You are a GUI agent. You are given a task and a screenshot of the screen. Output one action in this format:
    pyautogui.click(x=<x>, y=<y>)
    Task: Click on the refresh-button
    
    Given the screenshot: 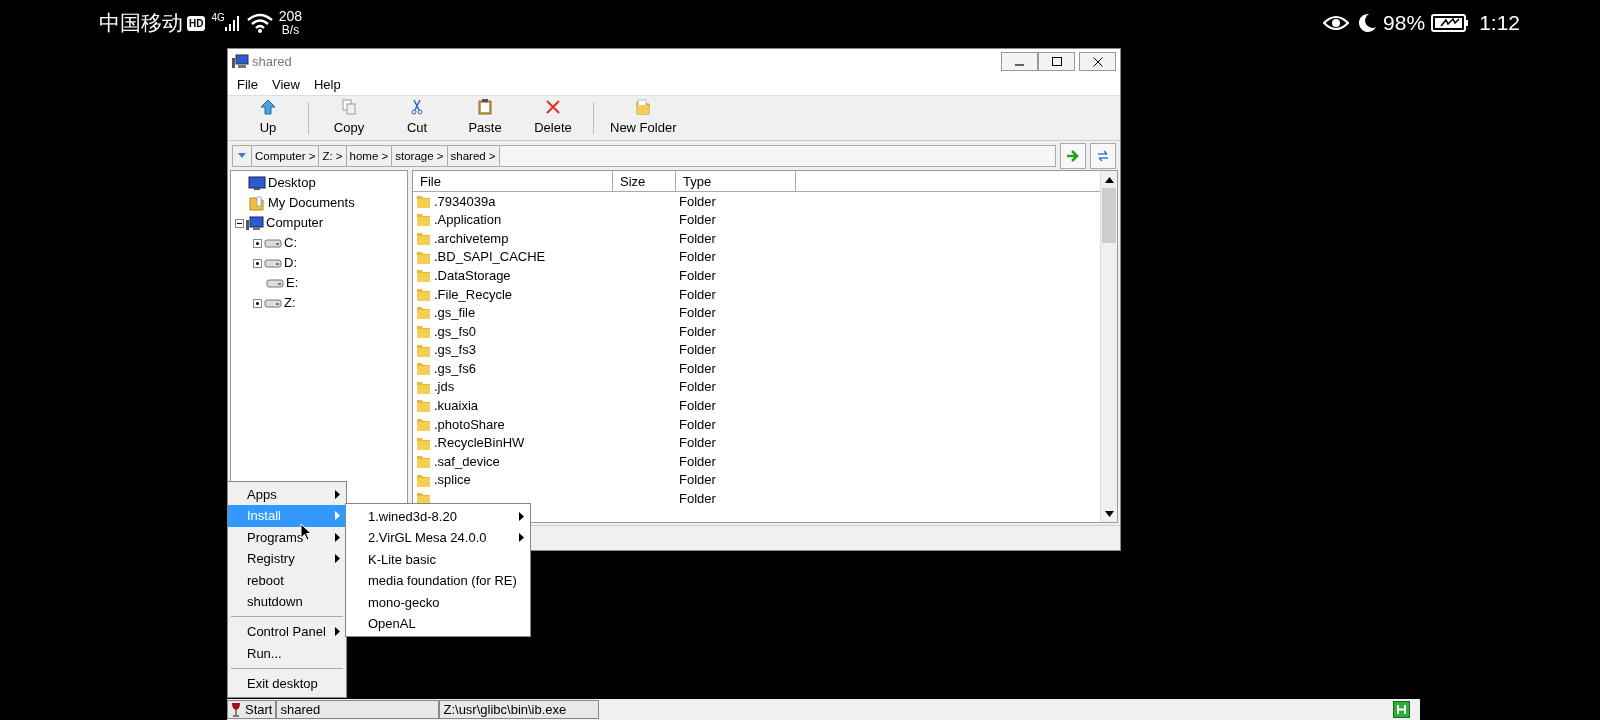 What is the action you would take?
    pyautogui.click(x=1103, y=155)
    